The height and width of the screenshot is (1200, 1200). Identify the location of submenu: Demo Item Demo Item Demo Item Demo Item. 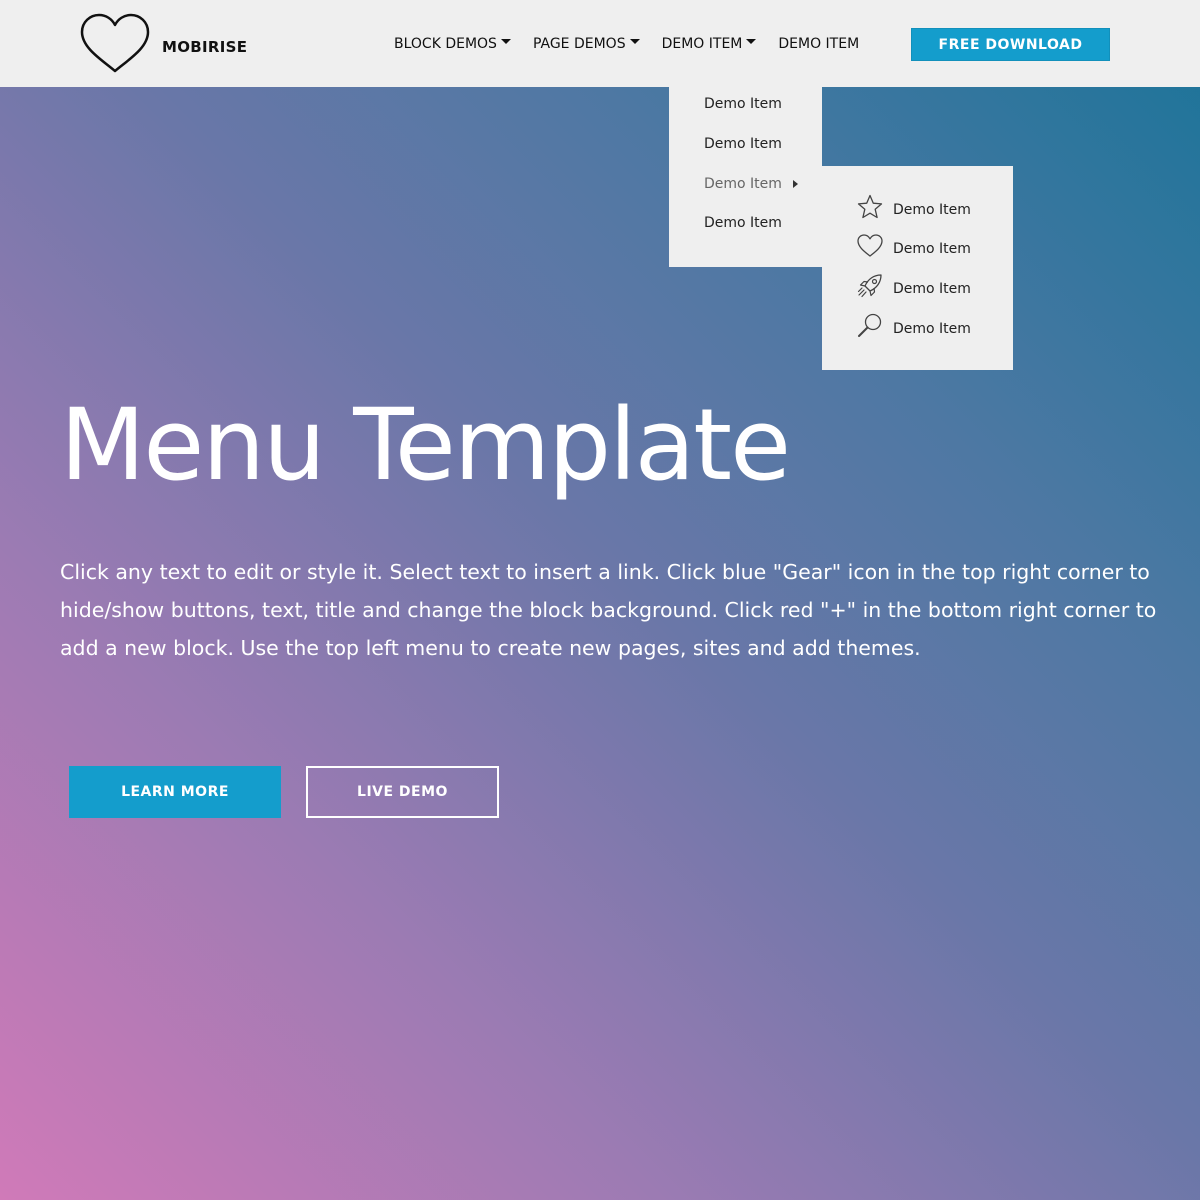
(917, 268).